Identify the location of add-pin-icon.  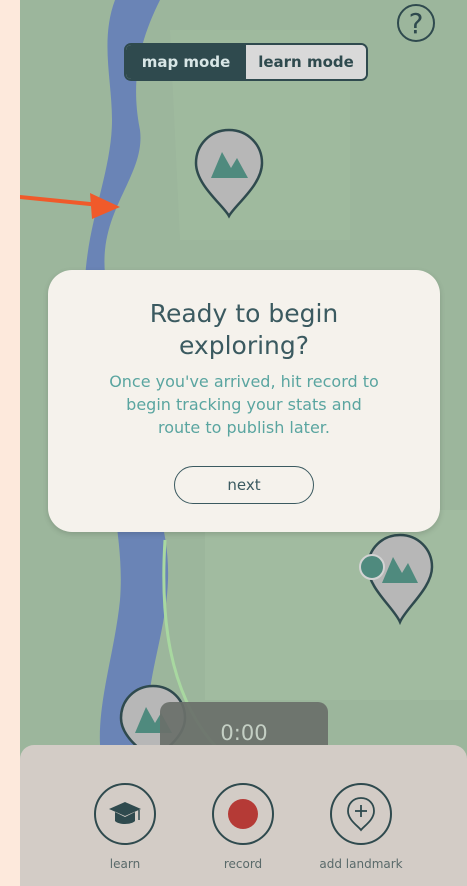
(361, 814).